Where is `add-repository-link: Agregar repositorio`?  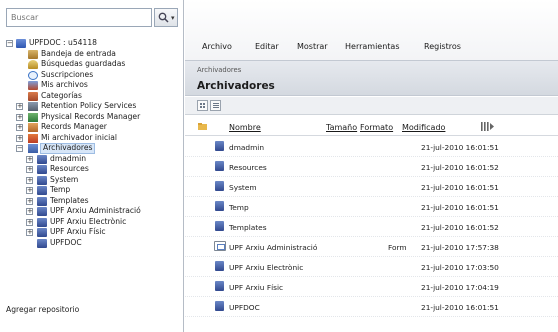
add-repository-link: Agregar repositorio is located at coordinates (42, 309).